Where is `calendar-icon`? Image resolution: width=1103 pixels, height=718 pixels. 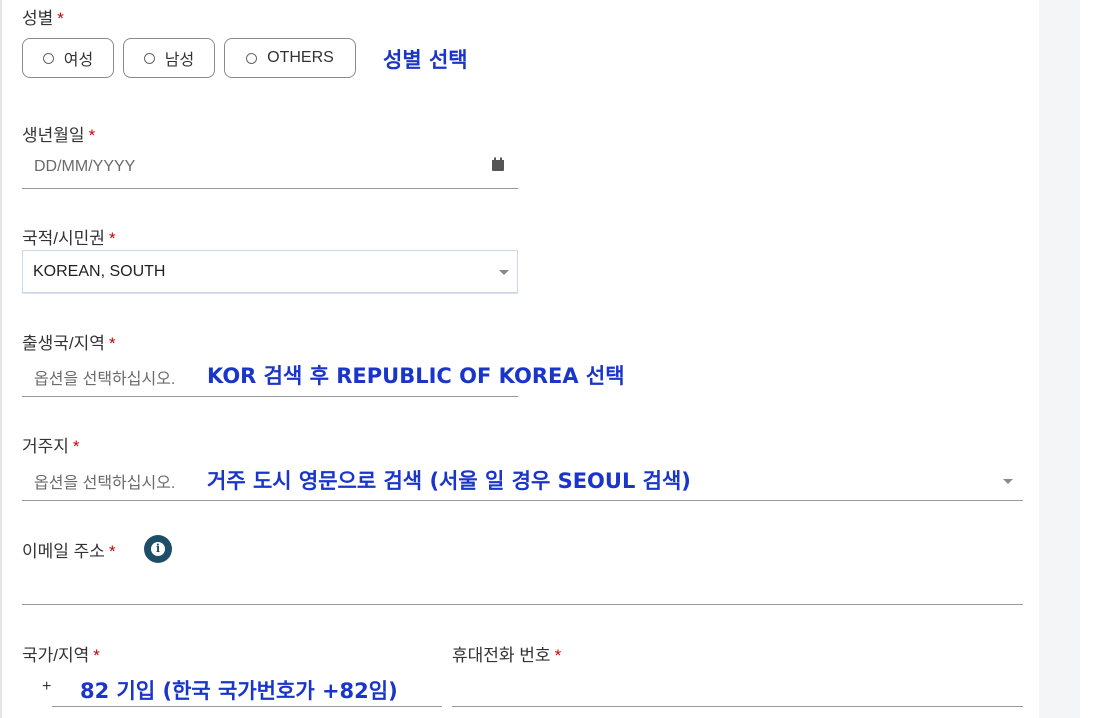
calendar-icon is located at coordinates (498, 164).